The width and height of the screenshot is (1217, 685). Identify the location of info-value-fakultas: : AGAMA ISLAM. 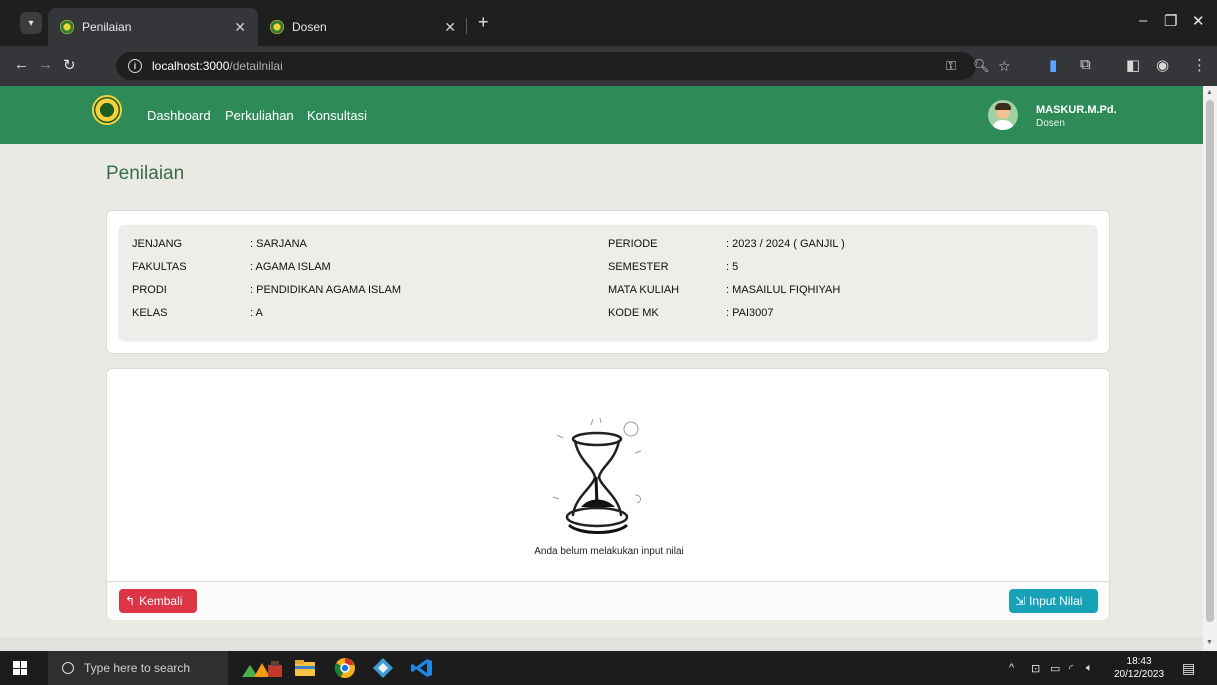
(290, 267).